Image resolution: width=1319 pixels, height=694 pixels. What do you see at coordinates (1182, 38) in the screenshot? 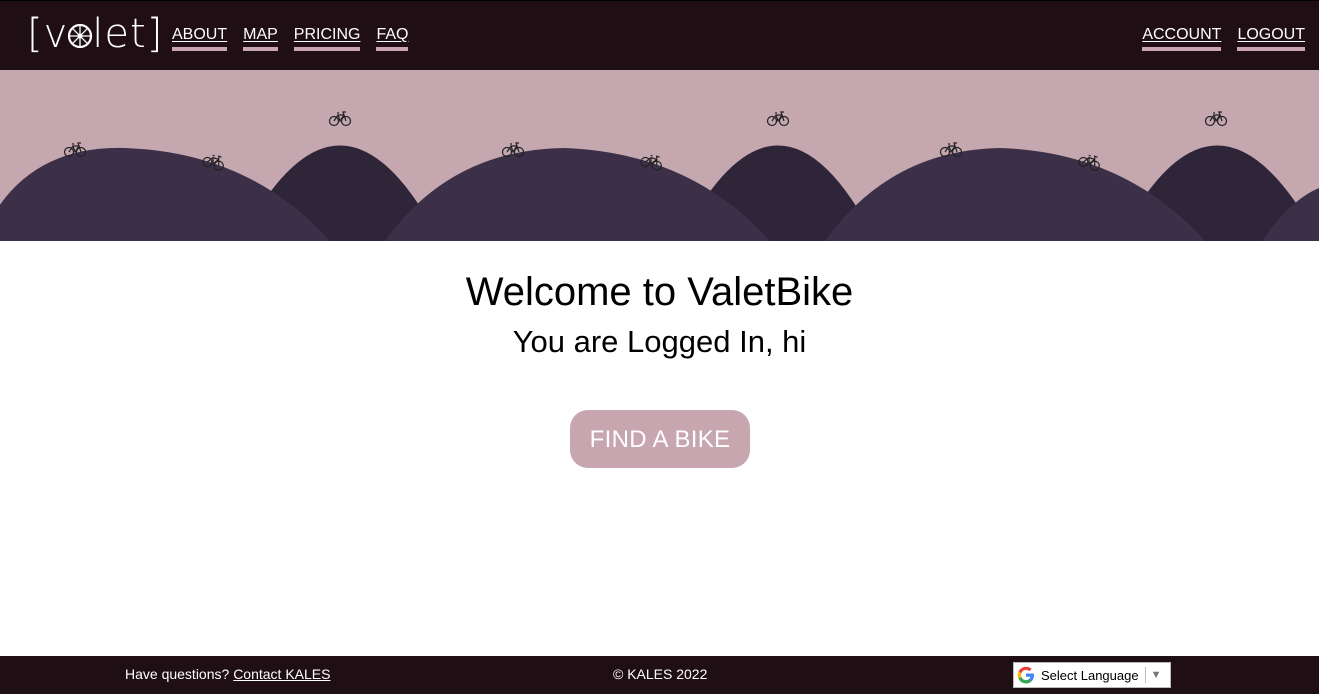
I see `nav-account-link: ACCOUNT` at bounding box center [1182, 38].